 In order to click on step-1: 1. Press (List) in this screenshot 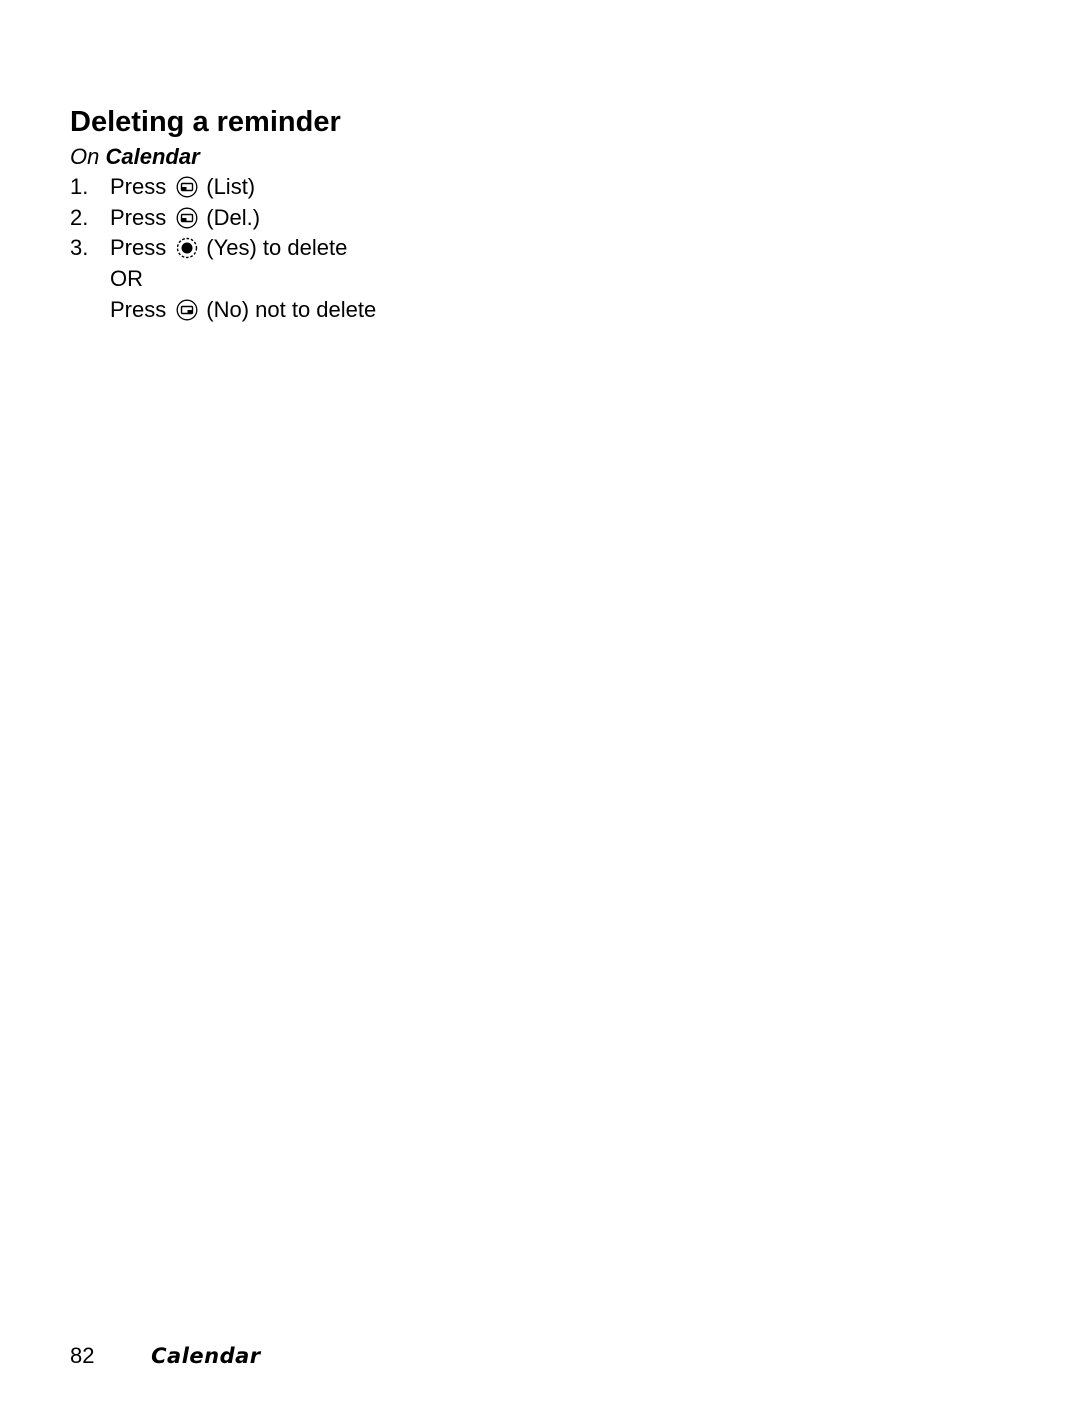, I will do `click(223, 187)`.